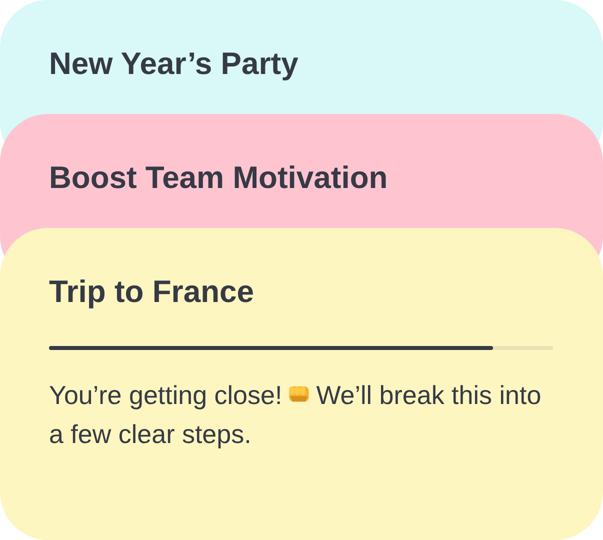 This screenshot has height=540, width=603. What do you see at coordinates (219, 178) in the screenshot?
I see `card-title: Boost Team Motivation` at bounding box center [219, 178].